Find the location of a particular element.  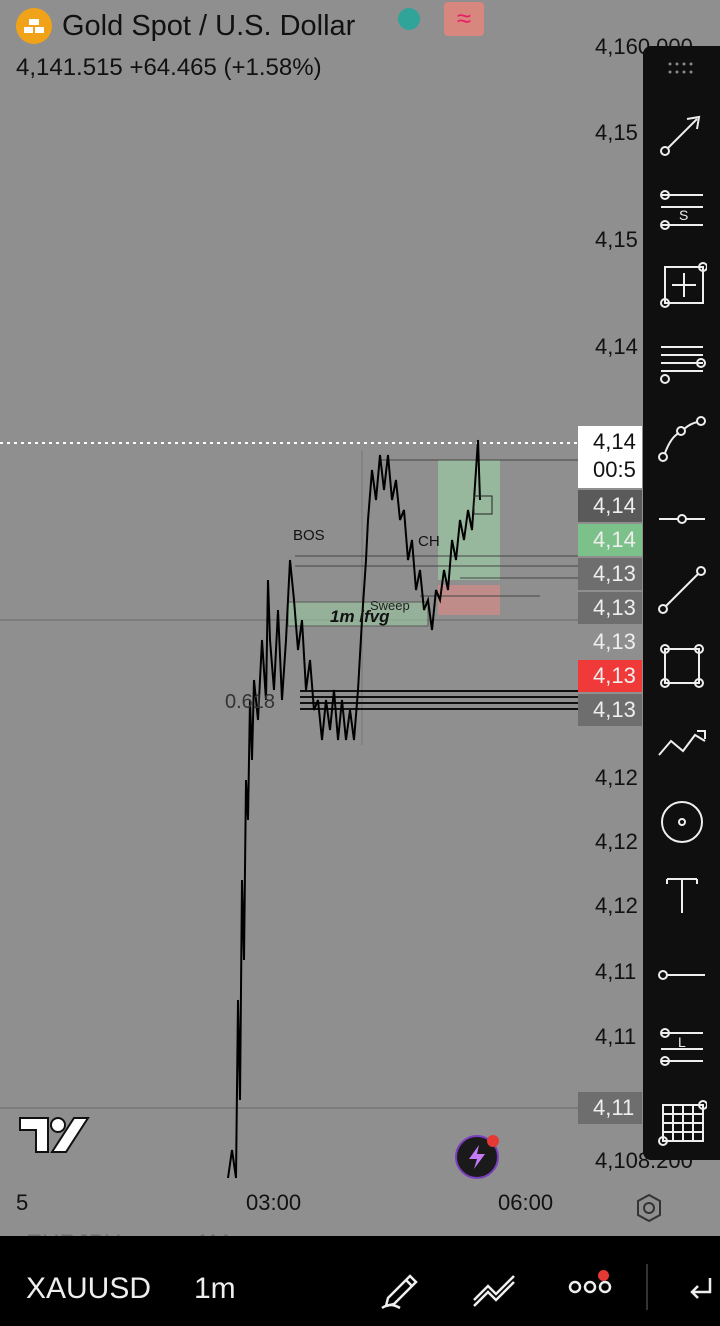

trend-line-arrow-icon is located at coordinates (681, 134).